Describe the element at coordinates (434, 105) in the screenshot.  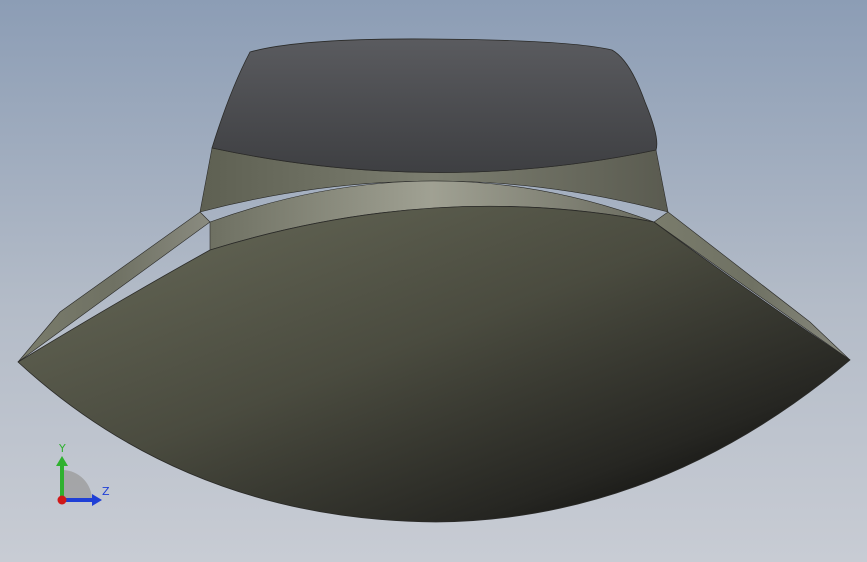
I see `upper-cap-face` at that location.